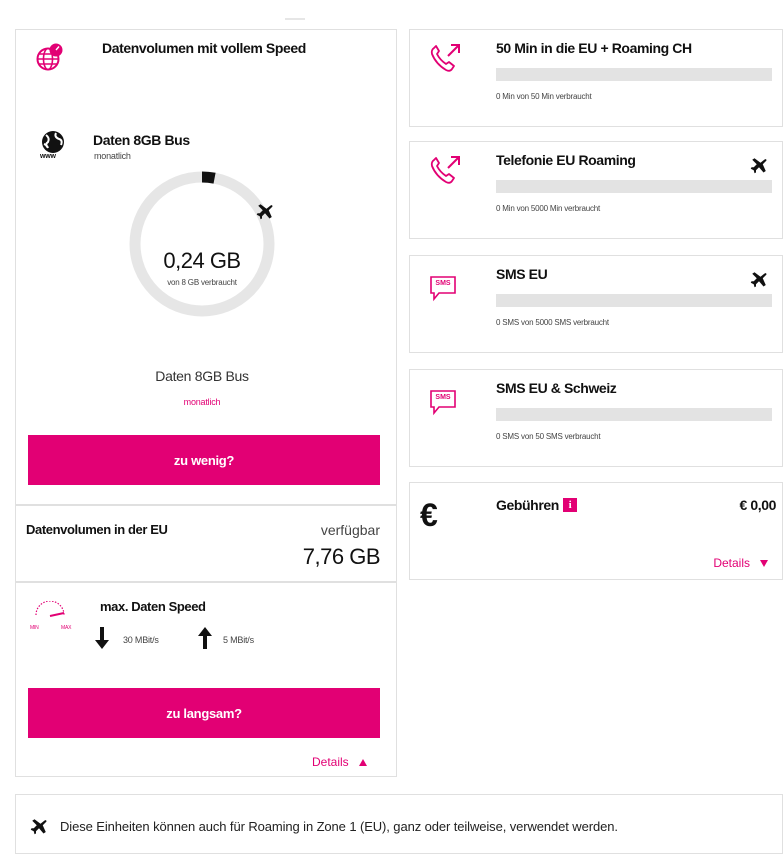  Describe the element at coordinates (141, 140) in the screenshot. I see `plan-name: Daten 8GB Bus` at that location.